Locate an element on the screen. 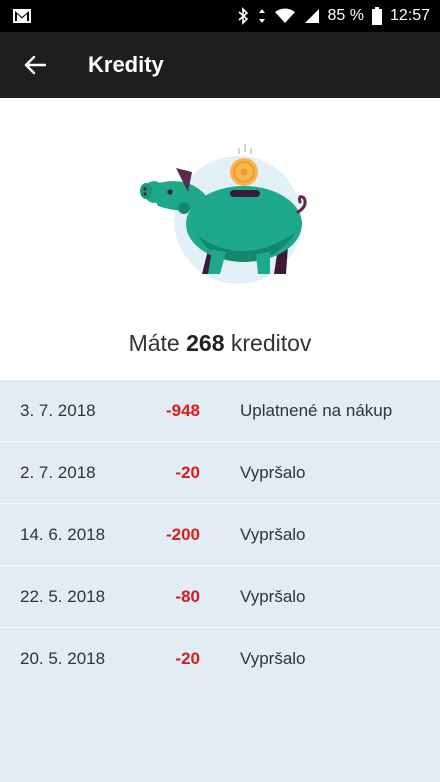 This screenshot has width=440, height=782. page-title: Kredity is located at coordinates (126, 64).